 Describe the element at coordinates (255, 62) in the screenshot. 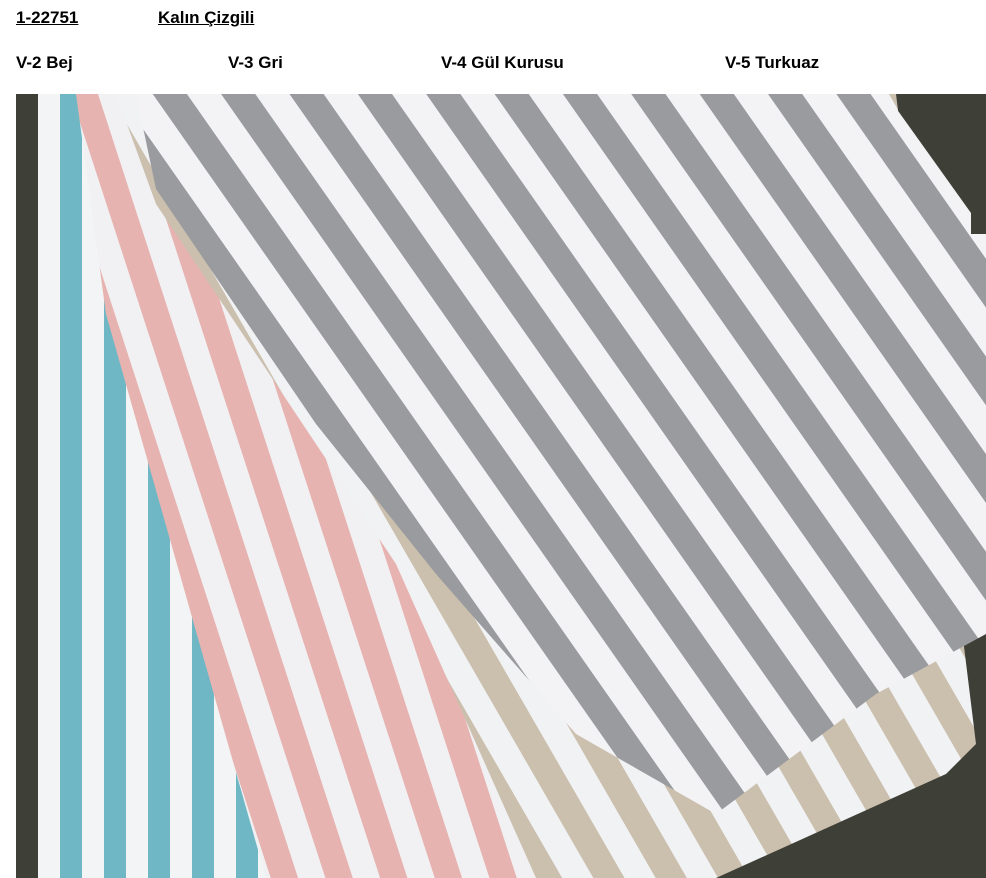

I see `variant-label-v3: V-3 Gri` at that location.